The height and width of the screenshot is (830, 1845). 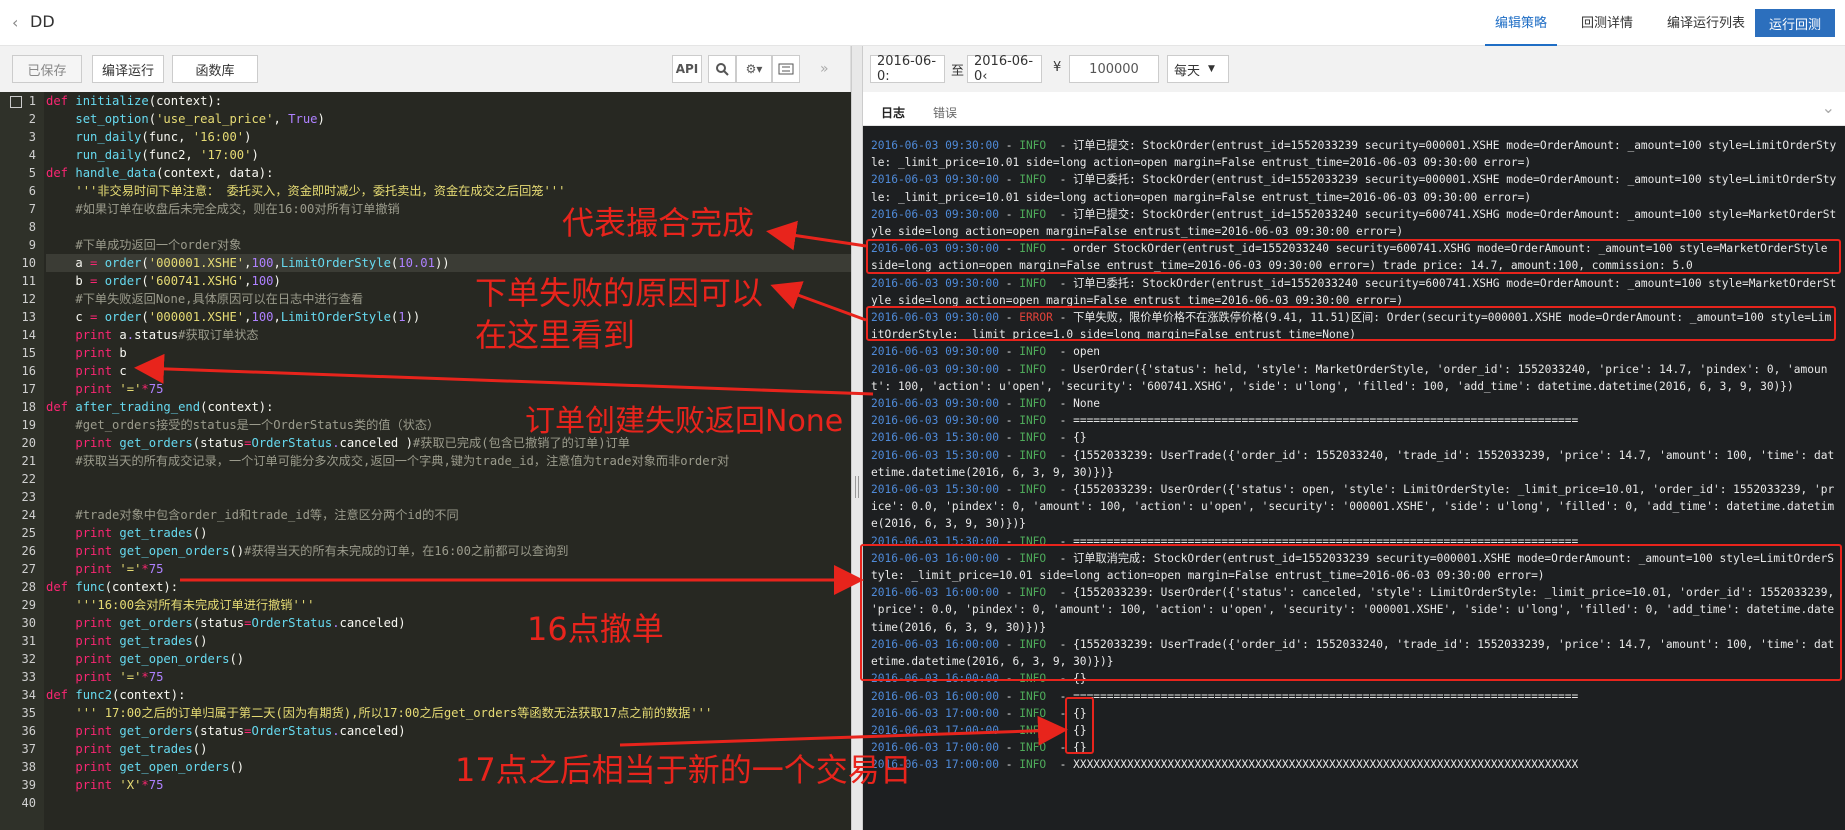 What do you see at coordinates (448, 695) in the screenshot?
I see `code-line: def func2(context):` at bounding box center [448, 695].